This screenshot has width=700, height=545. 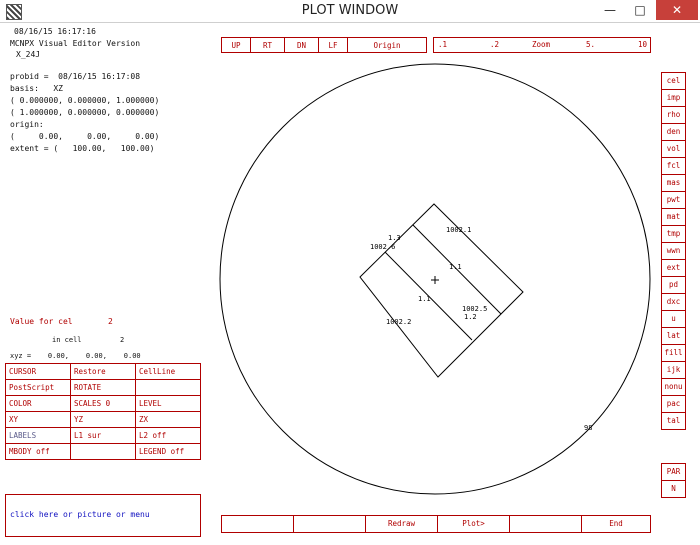 What do you see at coordinates (401, 524) in the screenshot?
I see `redraw-button: Redraw` at bounding box center [401, 524].